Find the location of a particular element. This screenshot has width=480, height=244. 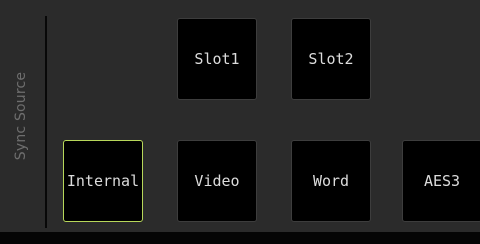

aes3-button: AES3 is located at coordinates (441, 181).